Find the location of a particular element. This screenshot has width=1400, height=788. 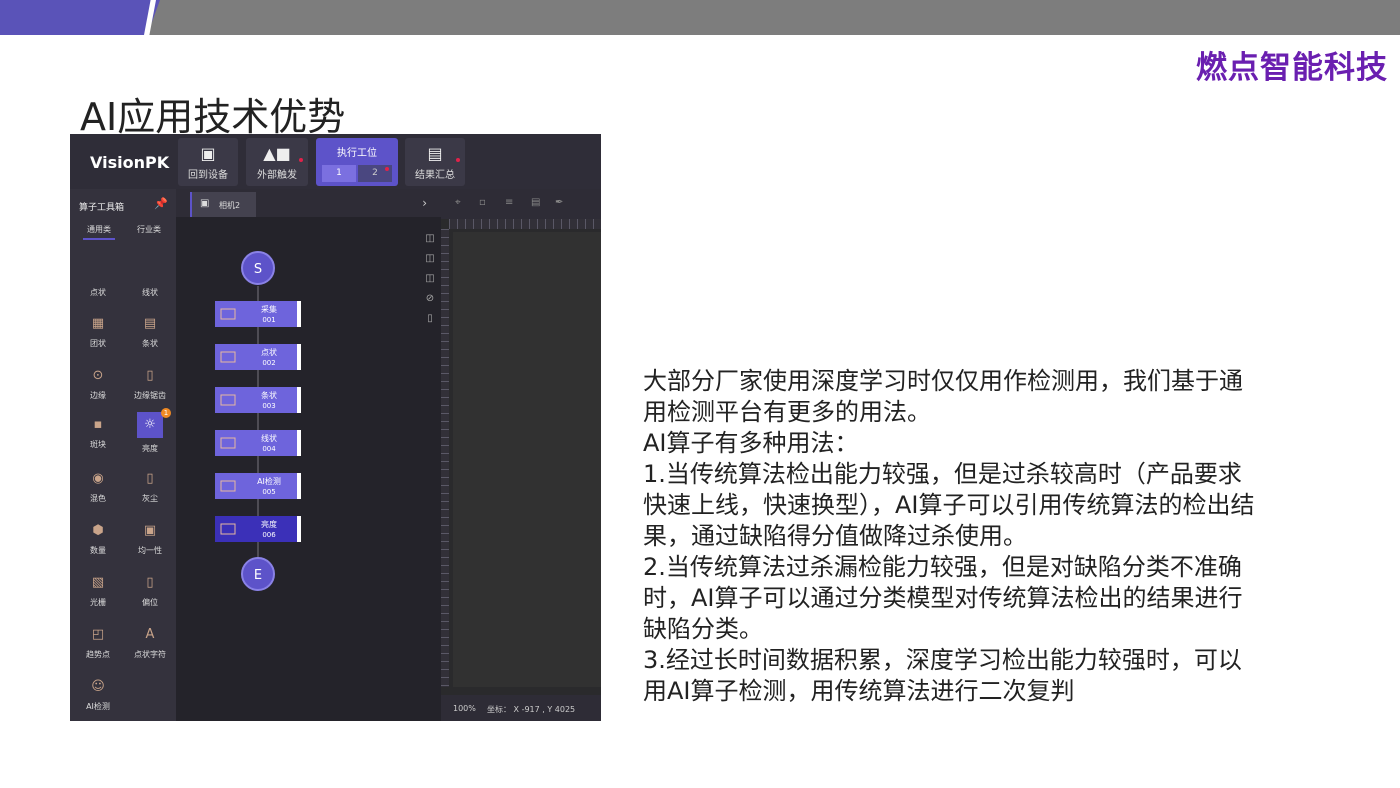

flow-node-id: 004 is located at coordinates (269, 449).